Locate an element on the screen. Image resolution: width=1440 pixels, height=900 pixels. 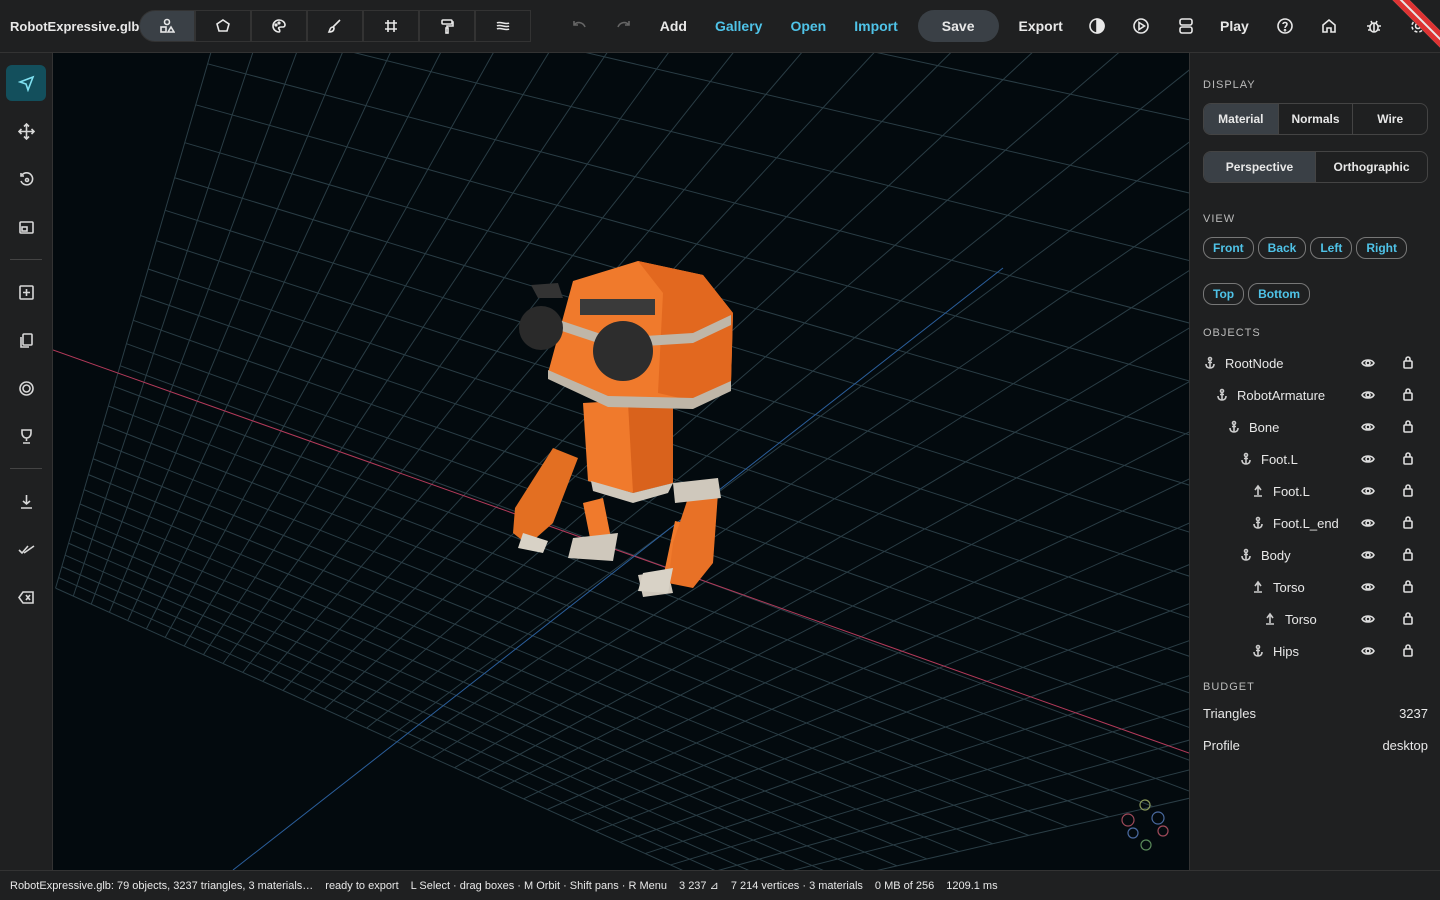
contrast-button is located at coordinates (1097, 26).